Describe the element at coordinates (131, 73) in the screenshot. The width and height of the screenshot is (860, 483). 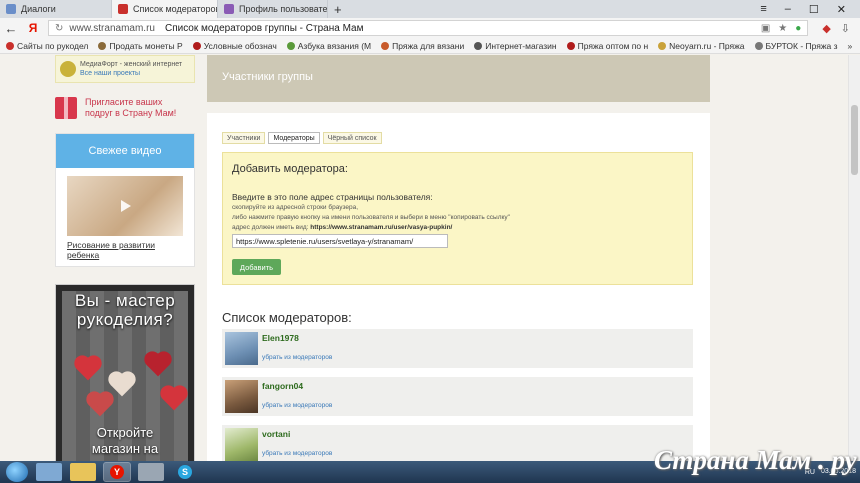
I see `mediafort-link: Все наши проекты` at that location.